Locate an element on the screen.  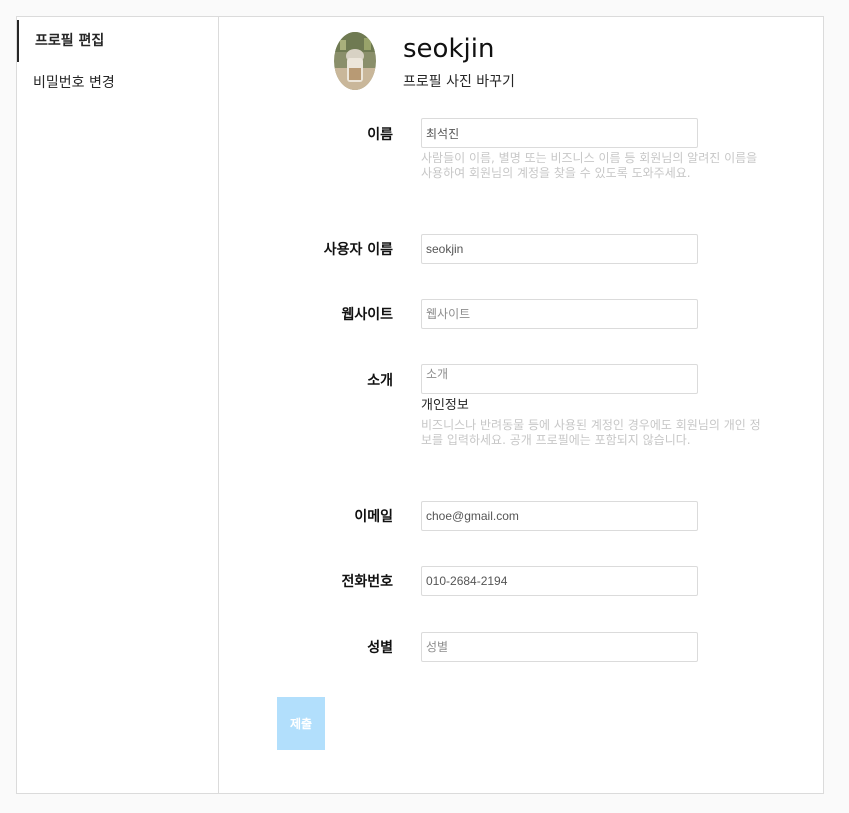
email-label: 이메일 is located at coordinates (373, 517).